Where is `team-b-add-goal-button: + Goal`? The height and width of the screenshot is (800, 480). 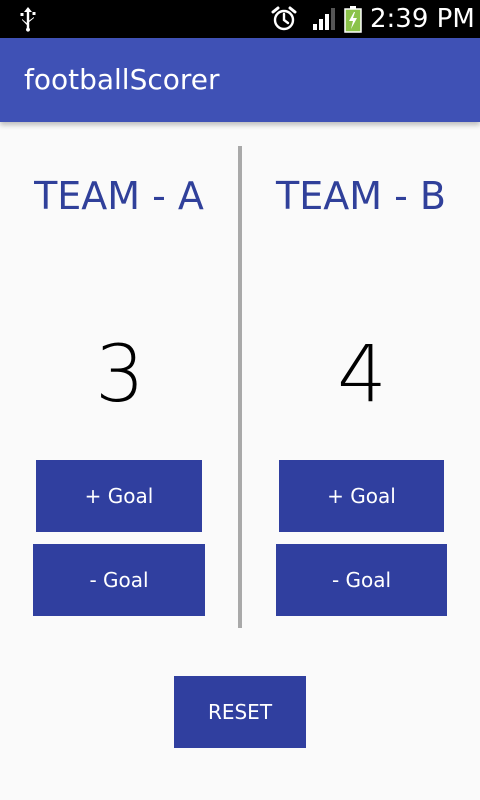 team-b-add-goal-button: + Goal is located at coordinates (361, 496).